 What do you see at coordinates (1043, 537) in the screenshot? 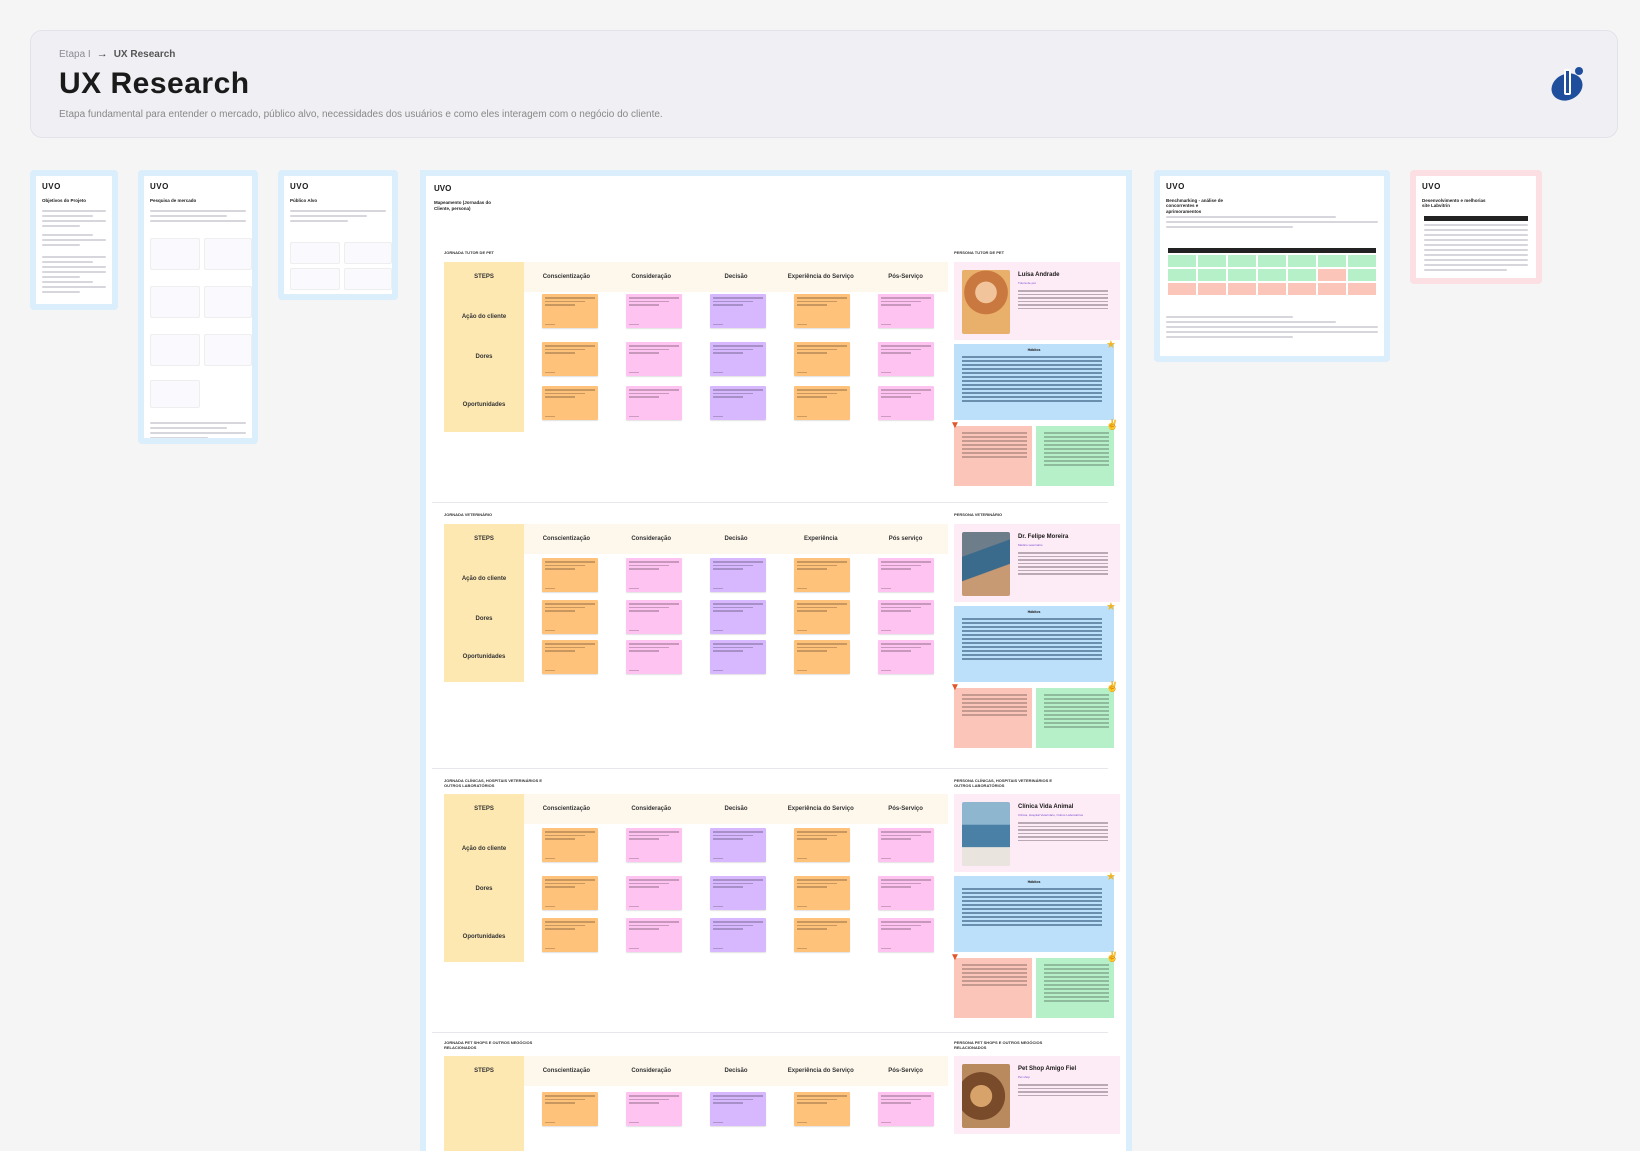
I see `persona-name: Dr. Felipe Moreira` at bounding box center [1043, 537].